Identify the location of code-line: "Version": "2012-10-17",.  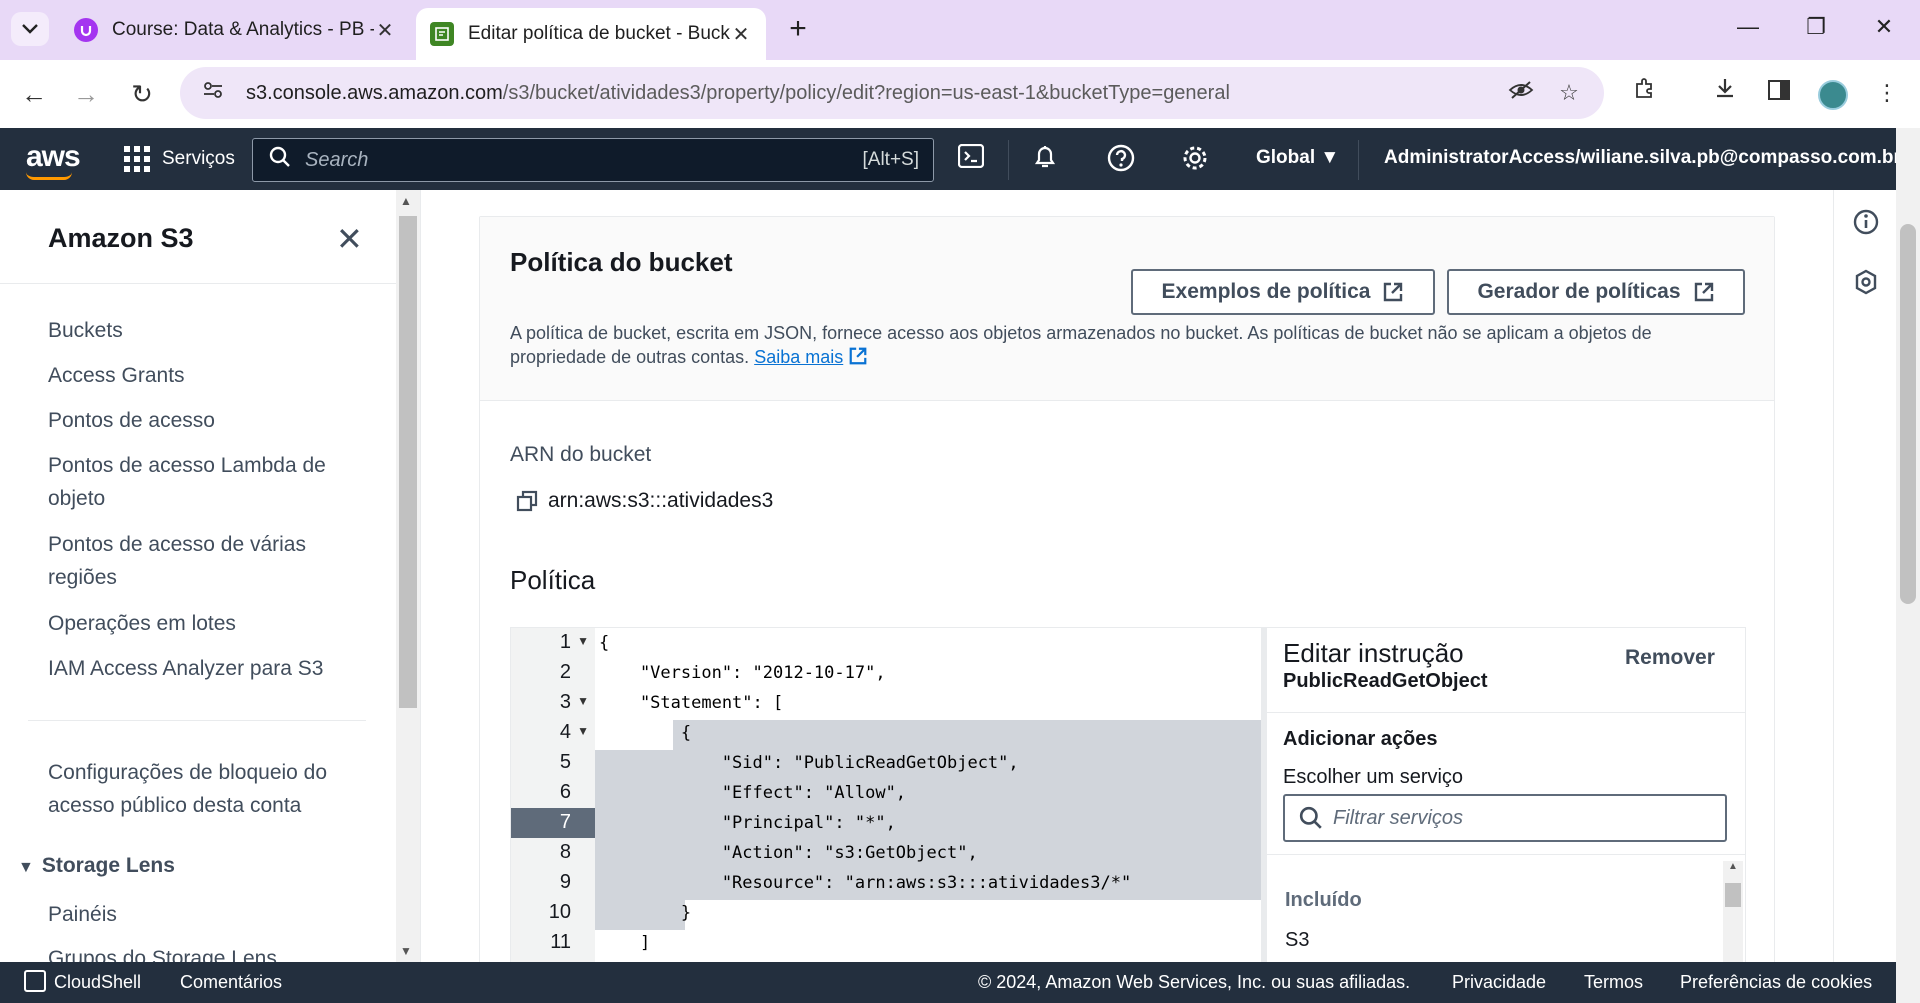
(742, 673).